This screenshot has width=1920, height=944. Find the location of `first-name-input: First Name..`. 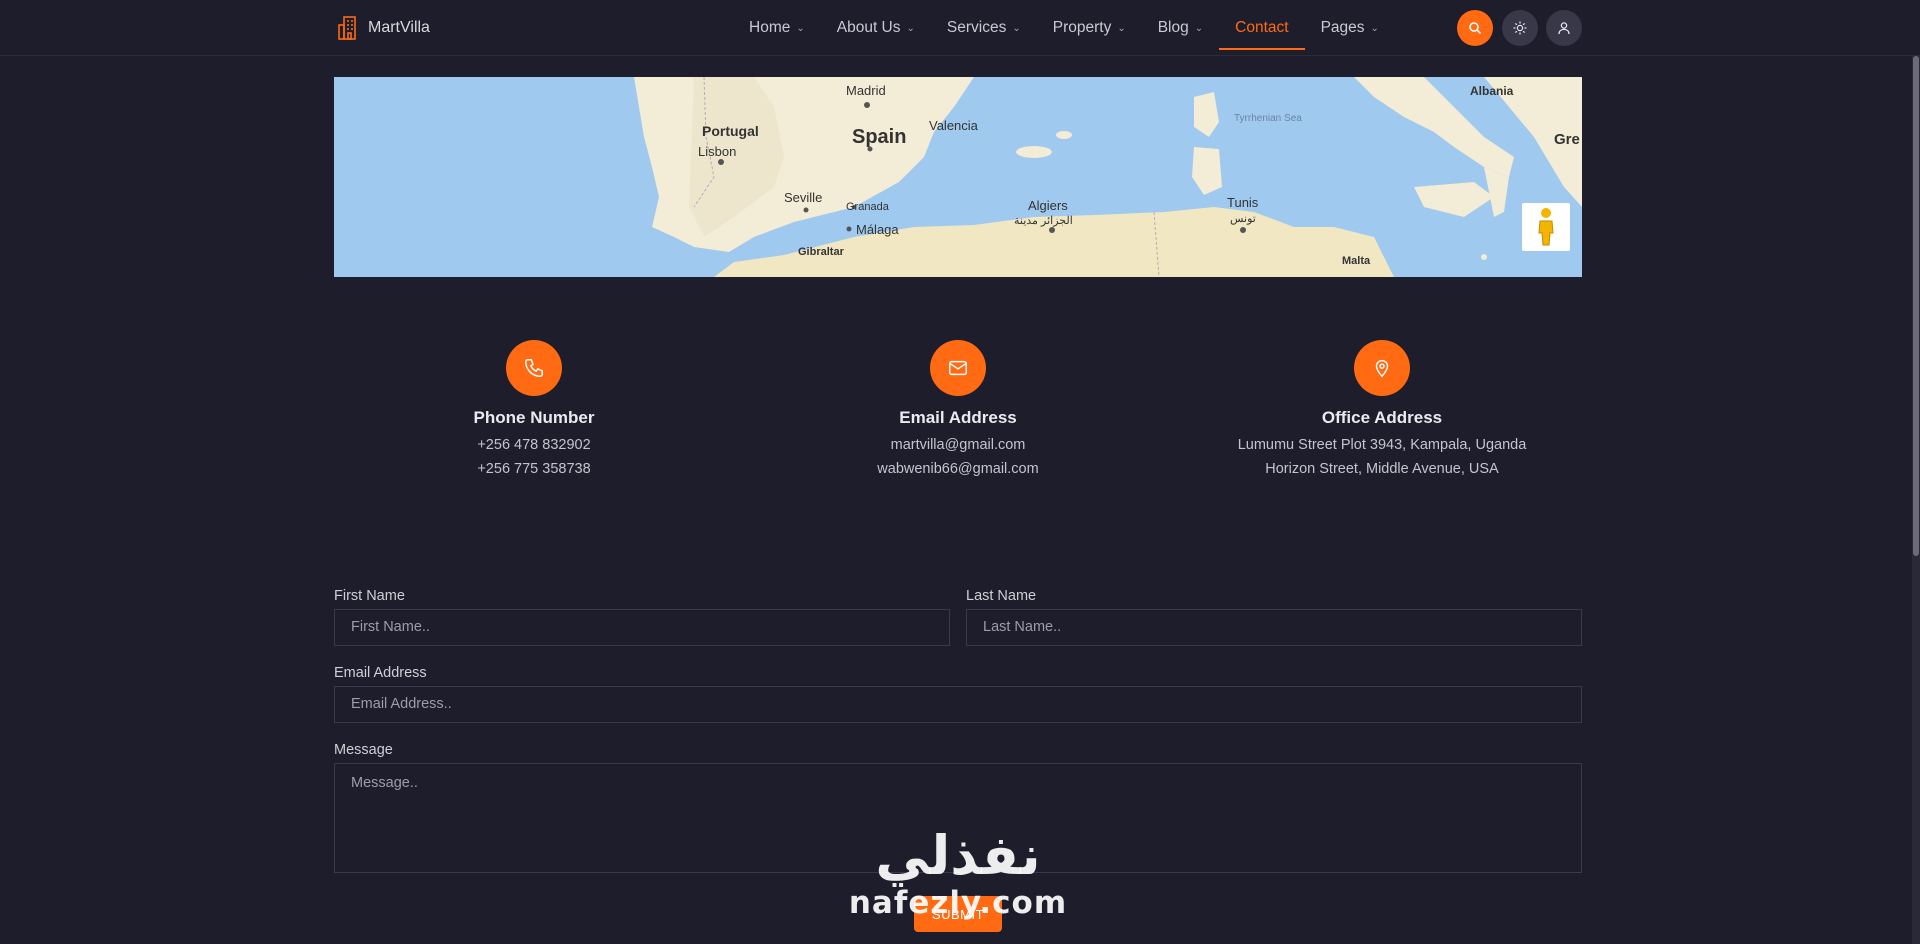

first-name-input: First Name.. is located at coordinates (642, 627).